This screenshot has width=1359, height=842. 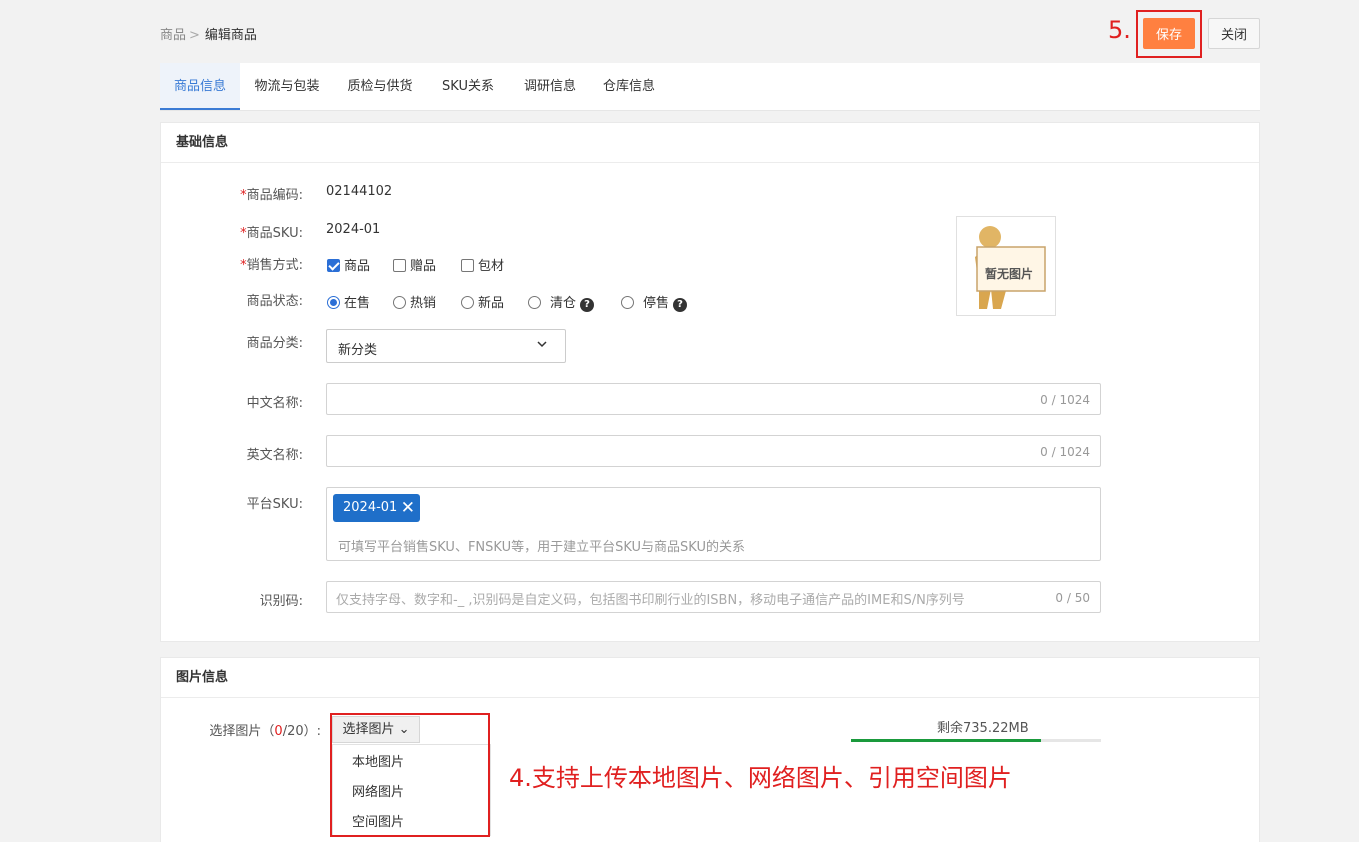 What do you see at coordinates (713, 451) in the screenshot?
I see `en-name-input: 0 / 1024` at bounding box center [713, 451].